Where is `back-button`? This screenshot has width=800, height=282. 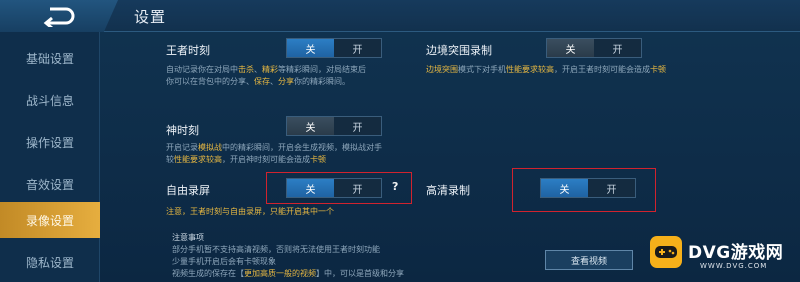 back-button is located at coordinates (59, 16).